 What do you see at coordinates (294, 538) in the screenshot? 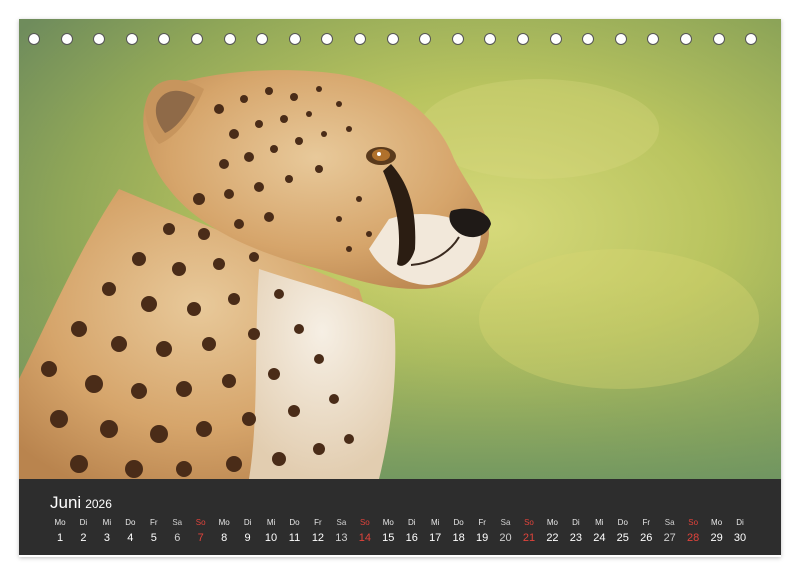
I see `day-number: 11` at bounding box center [294, 538].